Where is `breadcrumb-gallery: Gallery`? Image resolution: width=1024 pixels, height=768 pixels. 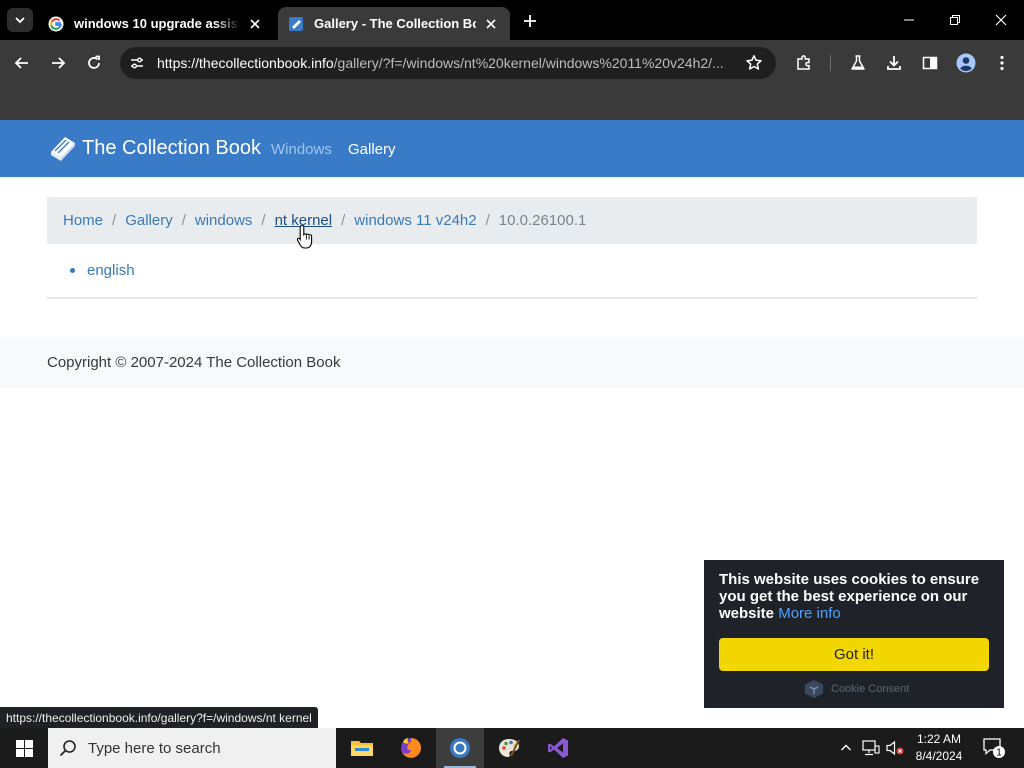
breadcrumb-gallery: Gallery is located at coordinates (149, 220).